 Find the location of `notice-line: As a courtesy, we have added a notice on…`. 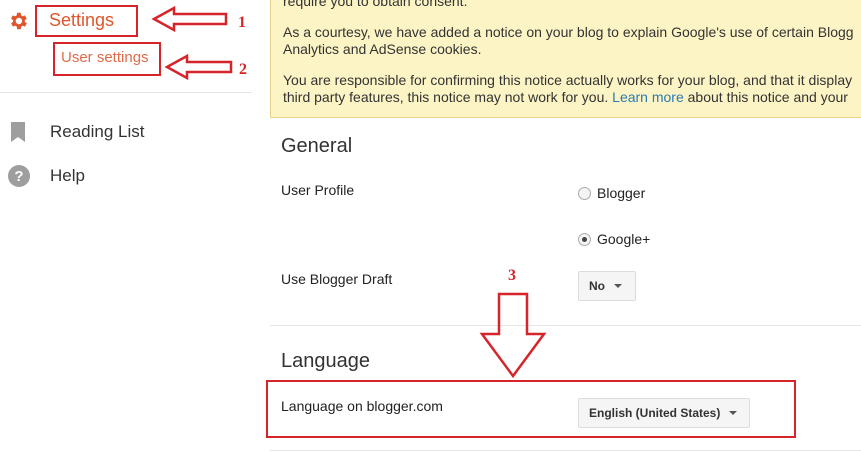

notice-line: As a courtesy, we have added a notice on… is located at coordinates (568, 32).